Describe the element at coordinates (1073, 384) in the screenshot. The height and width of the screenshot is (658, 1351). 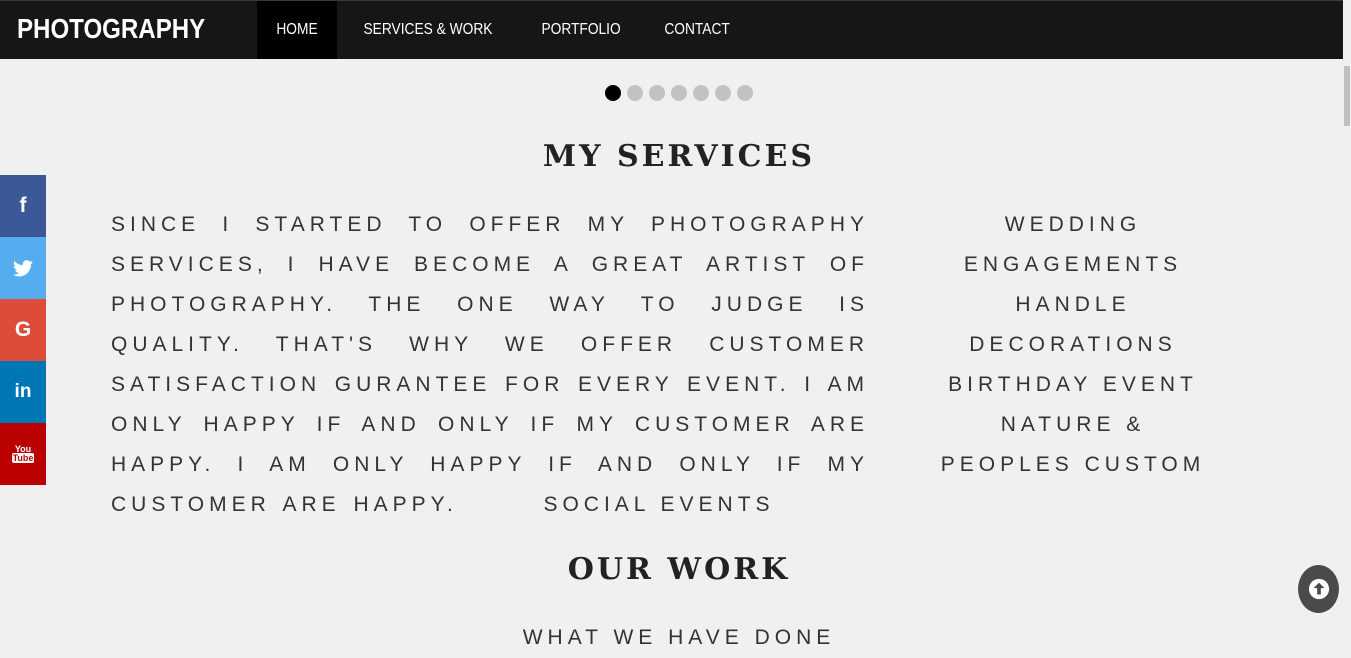
I see `service-item: BIRTHDAY EVENT` at that location.